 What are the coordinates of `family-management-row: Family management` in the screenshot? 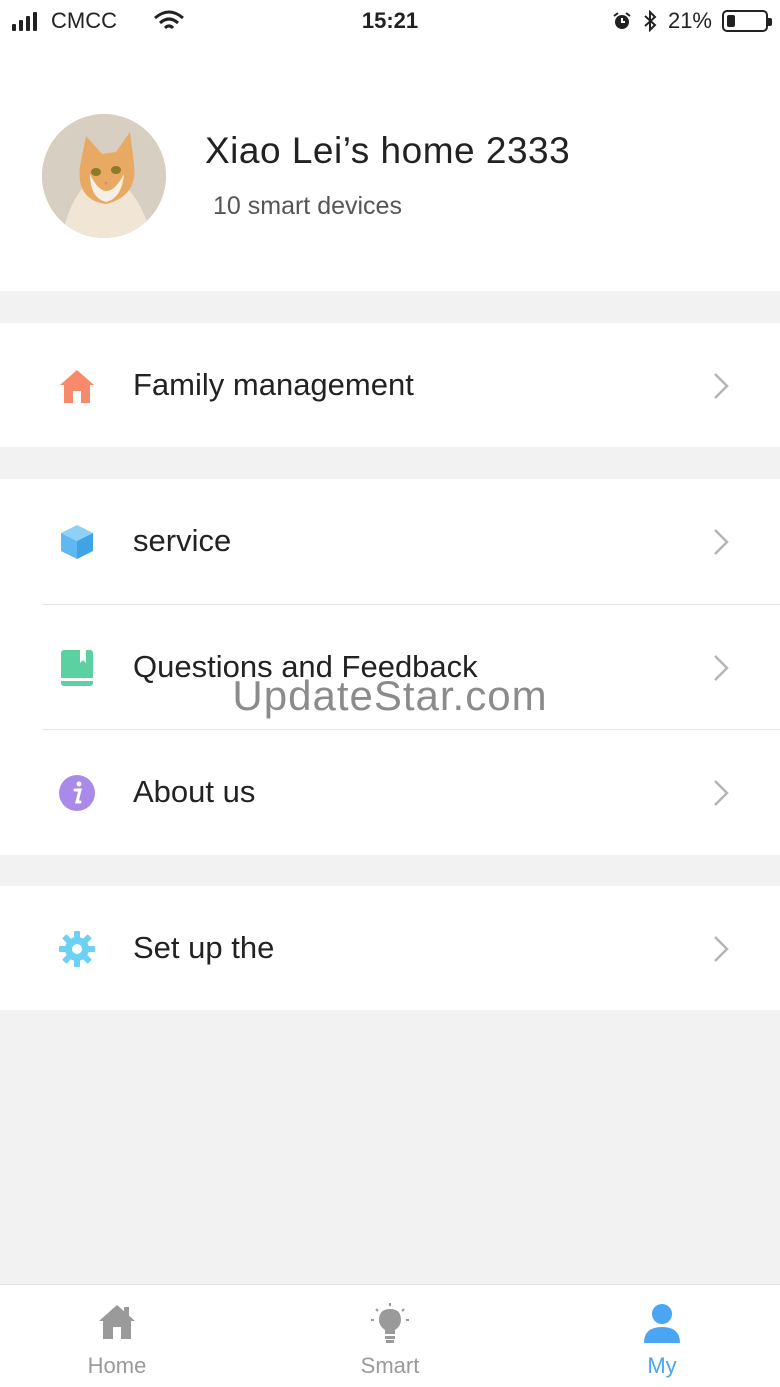 It's located at (390, 385).